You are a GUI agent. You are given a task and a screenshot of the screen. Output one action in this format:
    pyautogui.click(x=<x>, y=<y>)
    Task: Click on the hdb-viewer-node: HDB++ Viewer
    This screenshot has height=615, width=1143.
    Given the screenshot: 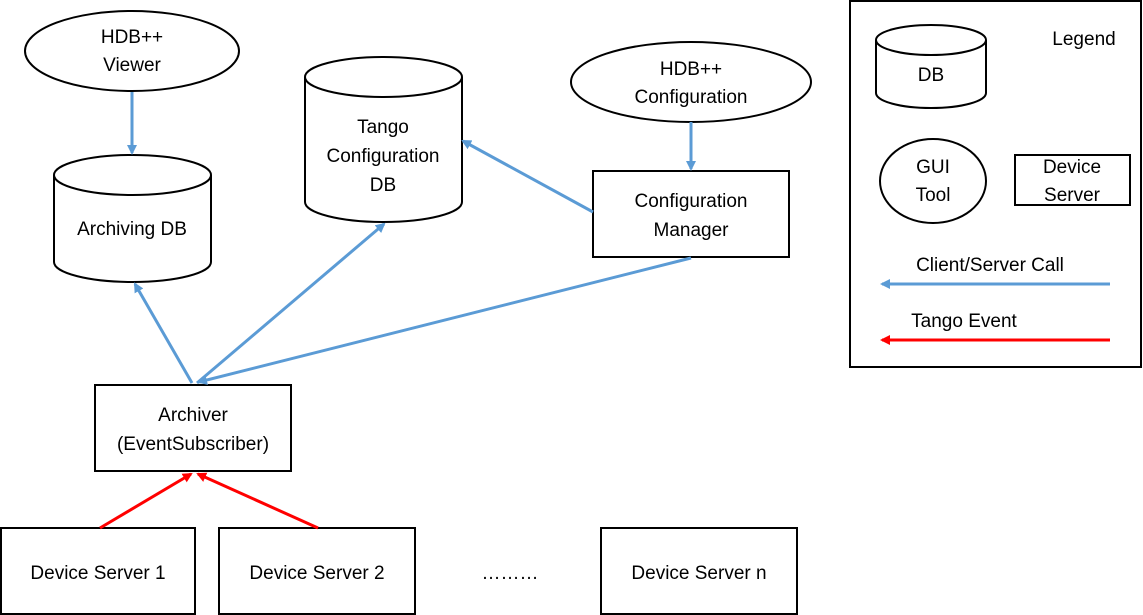 What is the action you would take?
    pyautogui.click(x=132, y=51)
    